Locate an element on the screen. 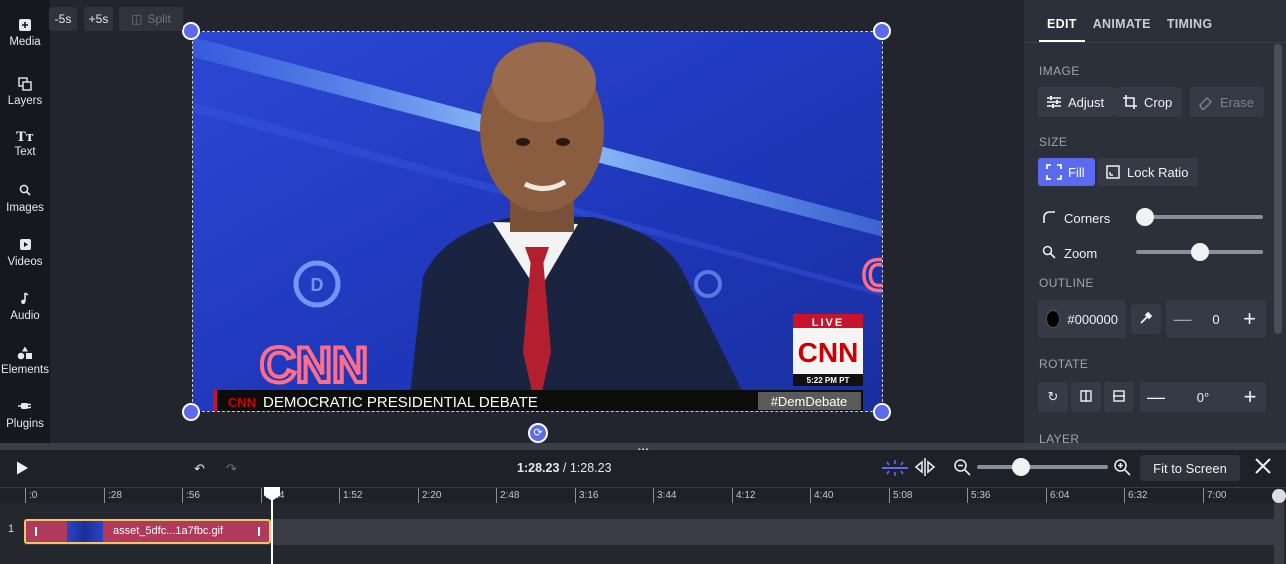 The image size is (1286, 564). panel-scrollbar is located at coordinates (1278, 189).